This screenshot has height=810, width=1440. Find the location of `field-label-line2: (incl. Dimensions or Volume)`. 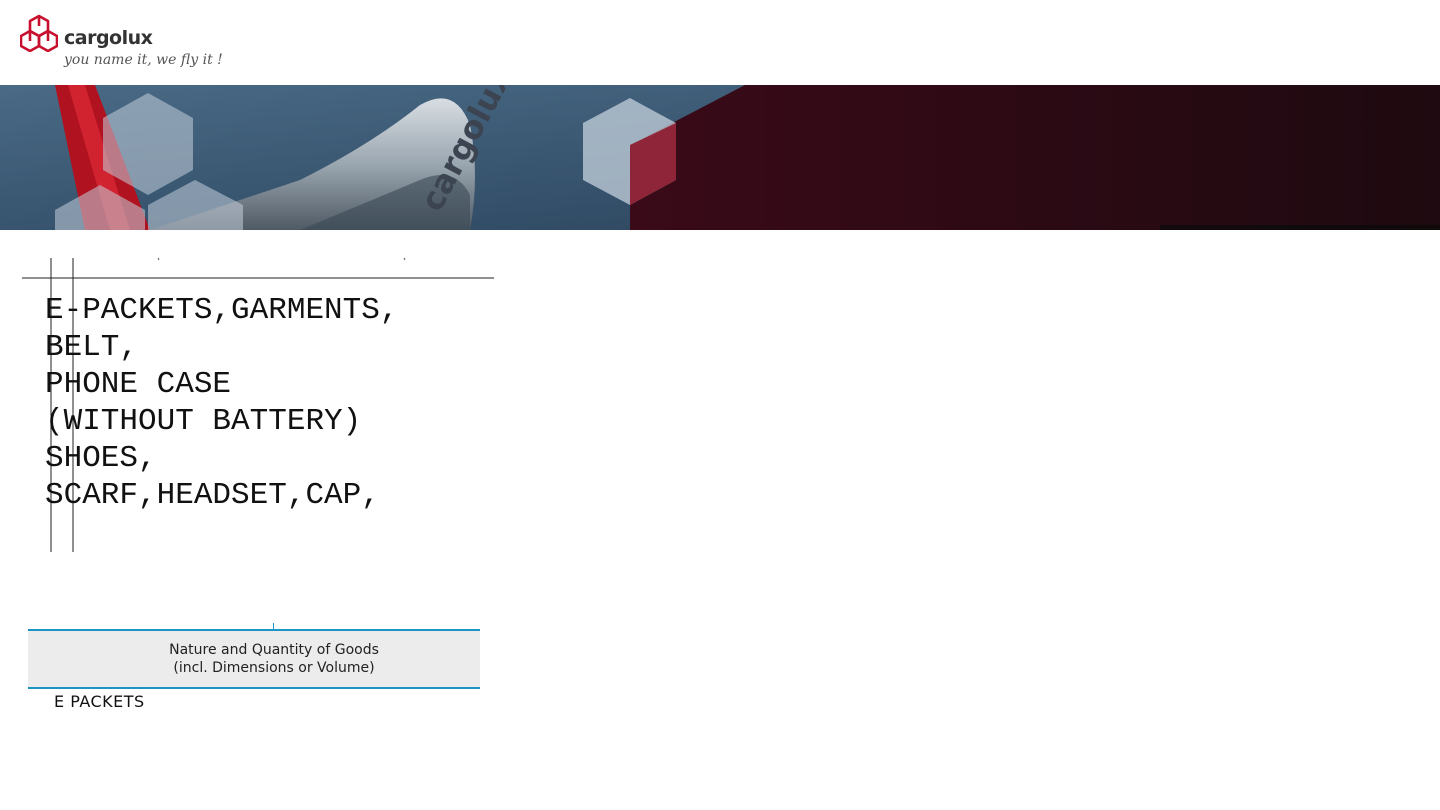

field-label-line2: (incl. Dimensions or Volume) is located at coordinates (274, 668).